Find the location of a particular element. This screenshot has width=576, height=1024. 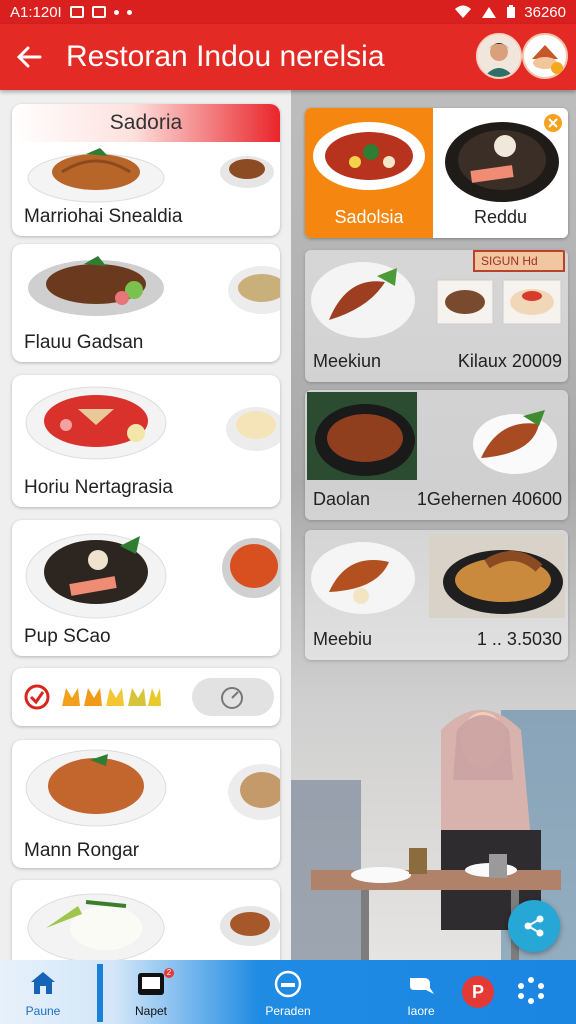

featured-item-right: Reddu is located at coordinates (500, 173).